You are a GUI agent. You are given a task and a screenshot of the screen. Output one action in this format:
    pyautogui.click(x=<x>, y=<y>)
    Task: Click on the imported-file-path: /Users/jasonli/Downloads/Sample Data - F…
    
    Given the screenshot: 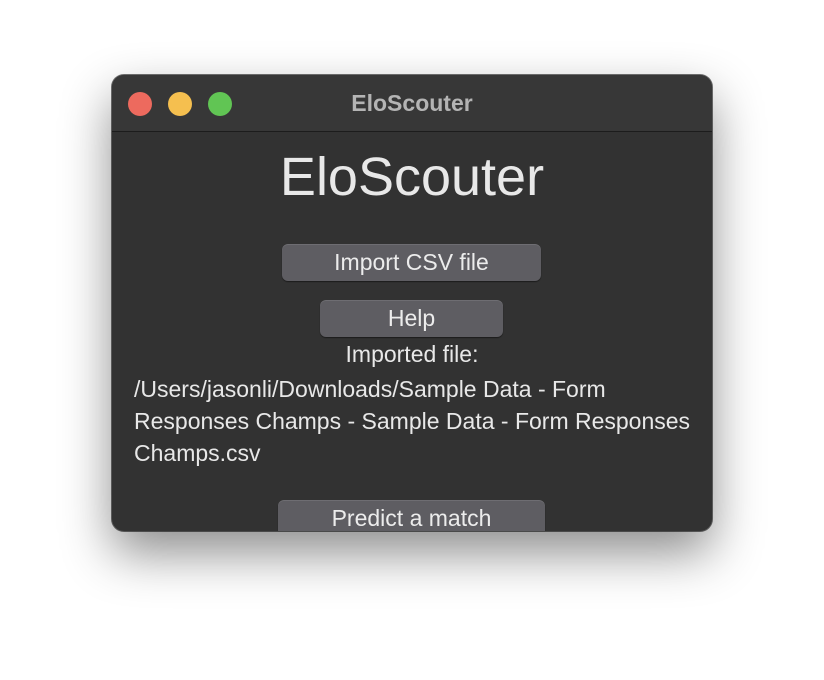 What is the action you would take?
    pyautogui.click(x=412, y=421)
    